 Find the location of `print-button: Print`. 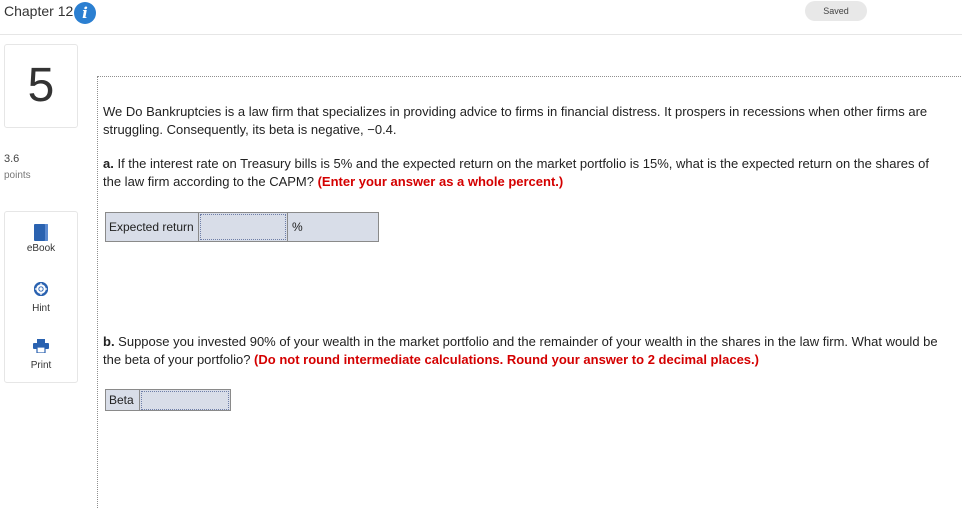

print-button: Print is located at coordinates (41, 355).